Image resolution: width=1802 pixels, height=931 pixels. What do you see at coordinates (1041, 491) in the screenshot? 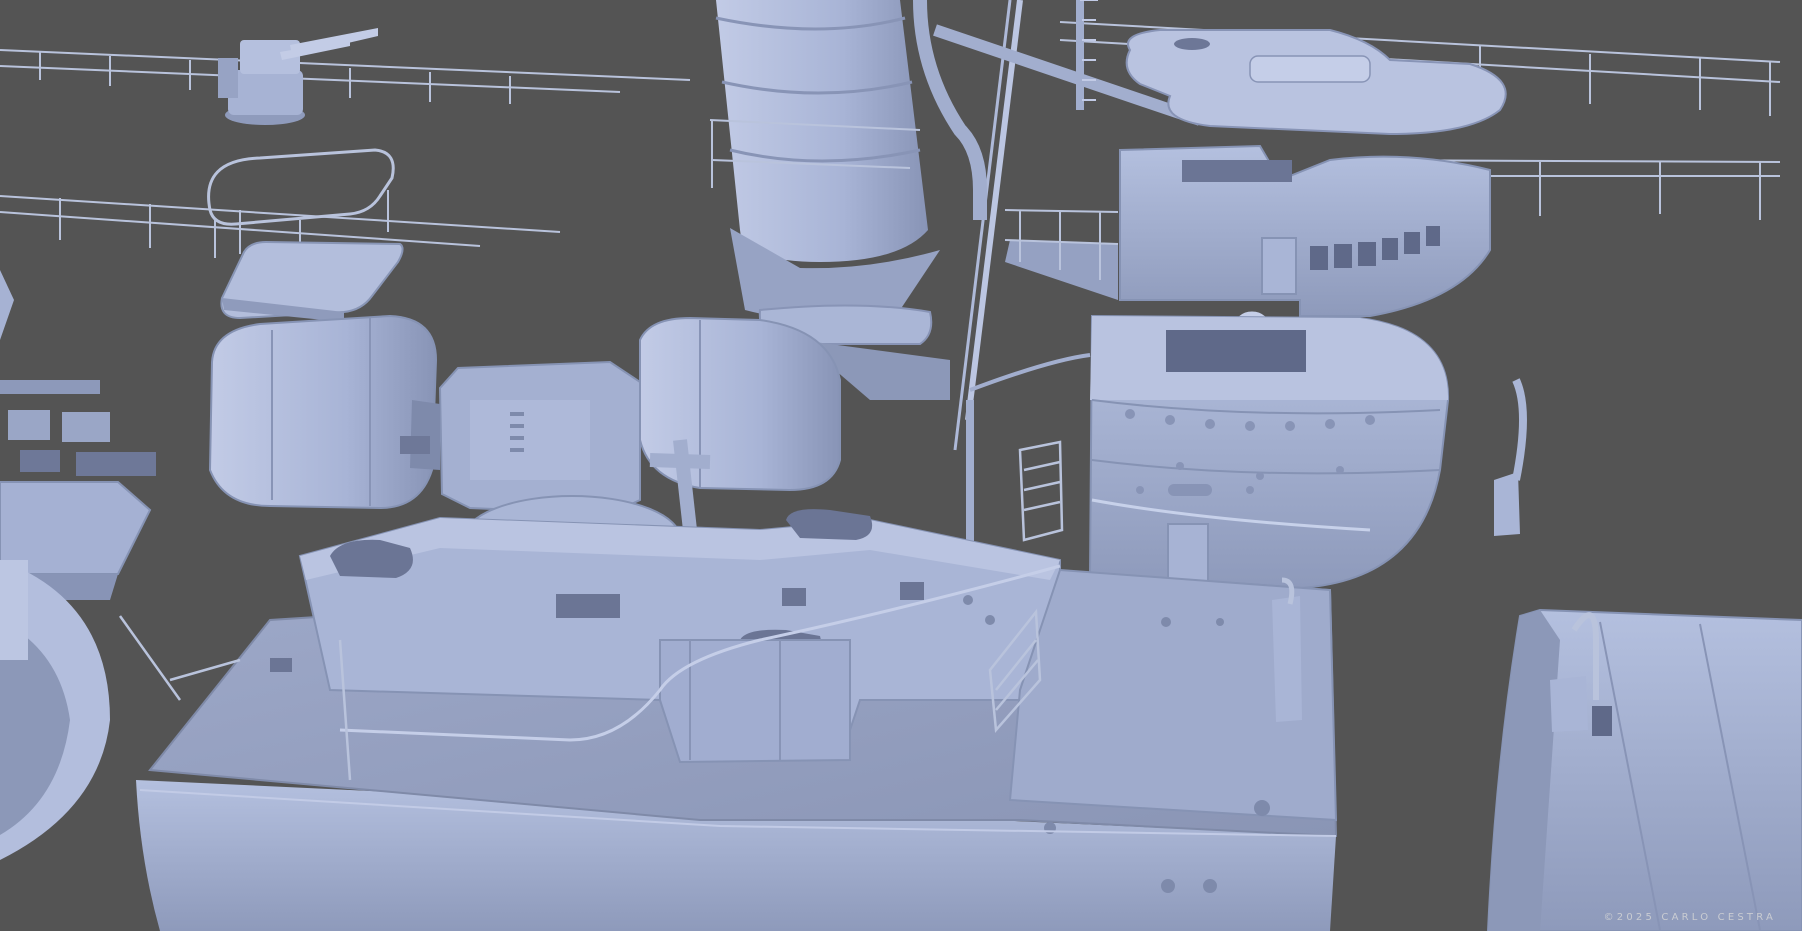
I see `ladder` at bounding box center [1041, 491].